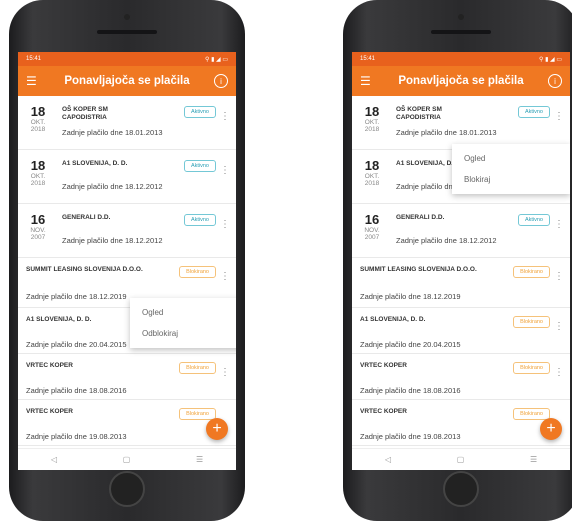  I want to click on page-title: Ponavljajoča se plačila, so click(127, 81).